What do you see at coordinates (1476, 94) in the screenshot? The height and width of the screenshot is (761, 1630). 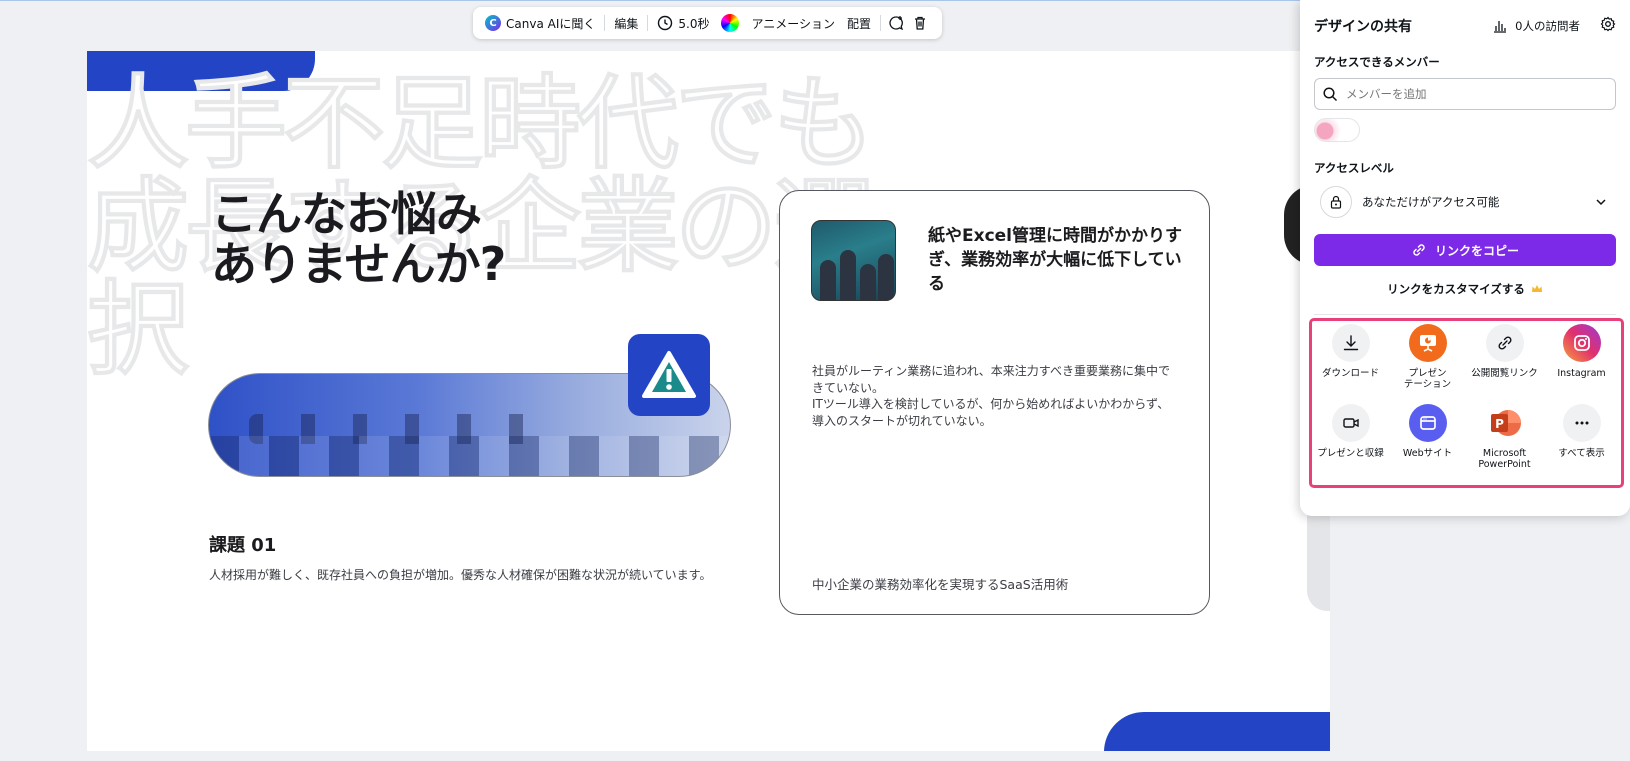 I see `member-search-input` at bounding box center [1476, 94].